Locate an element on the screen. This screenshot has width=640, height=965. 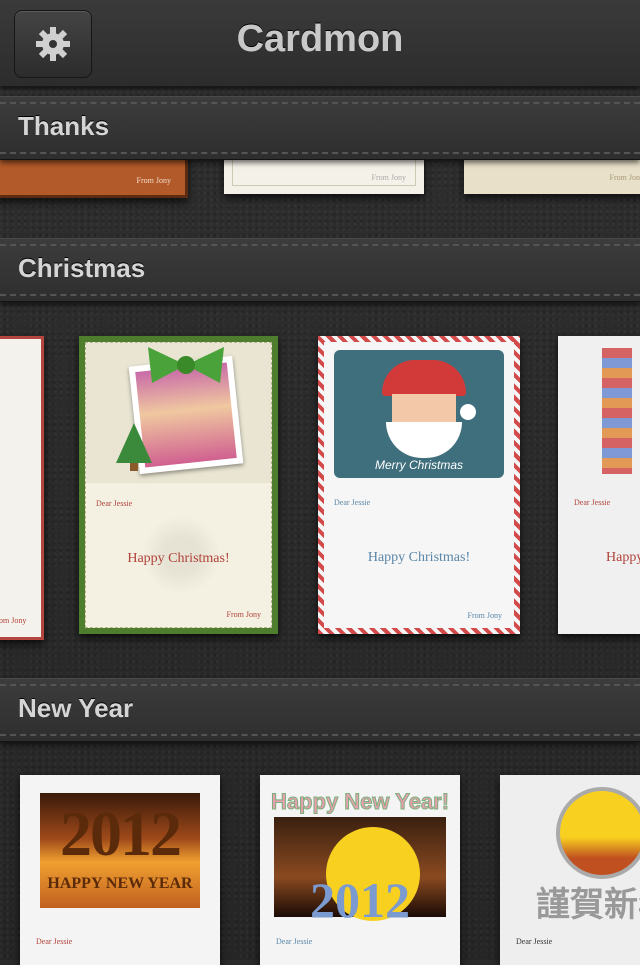
card-overlay-text: Merry Christmas is located at coordinates (418, 465).